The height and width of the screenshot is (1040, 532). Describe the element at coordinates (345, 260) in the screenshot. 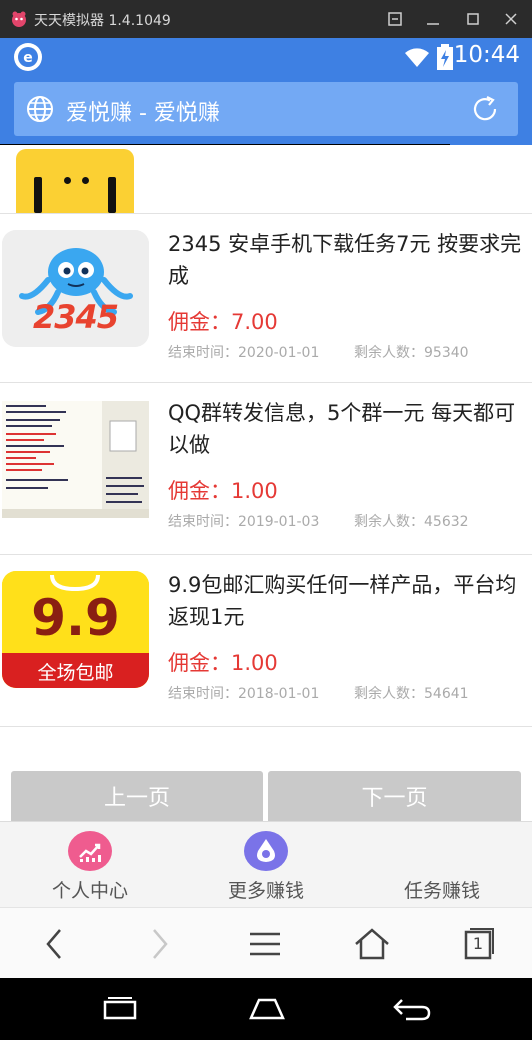

I see `task-title: 2345 安卓手机下载任务7元 按要求完成` at that location.